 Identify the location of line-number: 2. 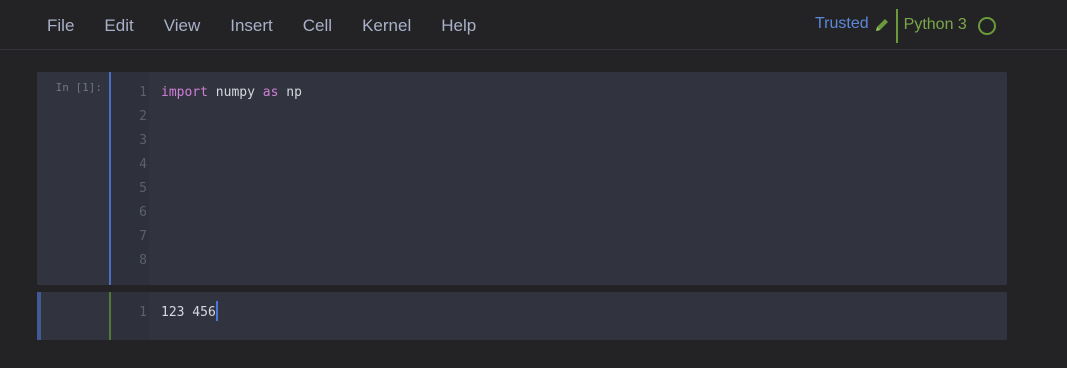
(143, 116).